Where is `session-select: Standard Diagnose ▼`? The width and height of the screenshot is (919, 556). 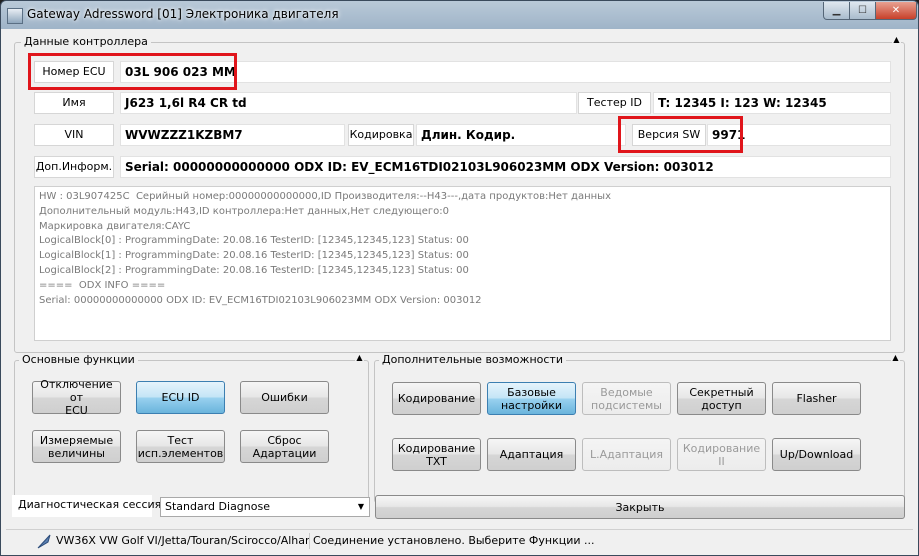 session-select: Standard Diagnose ▼ is located at coordinates (265, 507).